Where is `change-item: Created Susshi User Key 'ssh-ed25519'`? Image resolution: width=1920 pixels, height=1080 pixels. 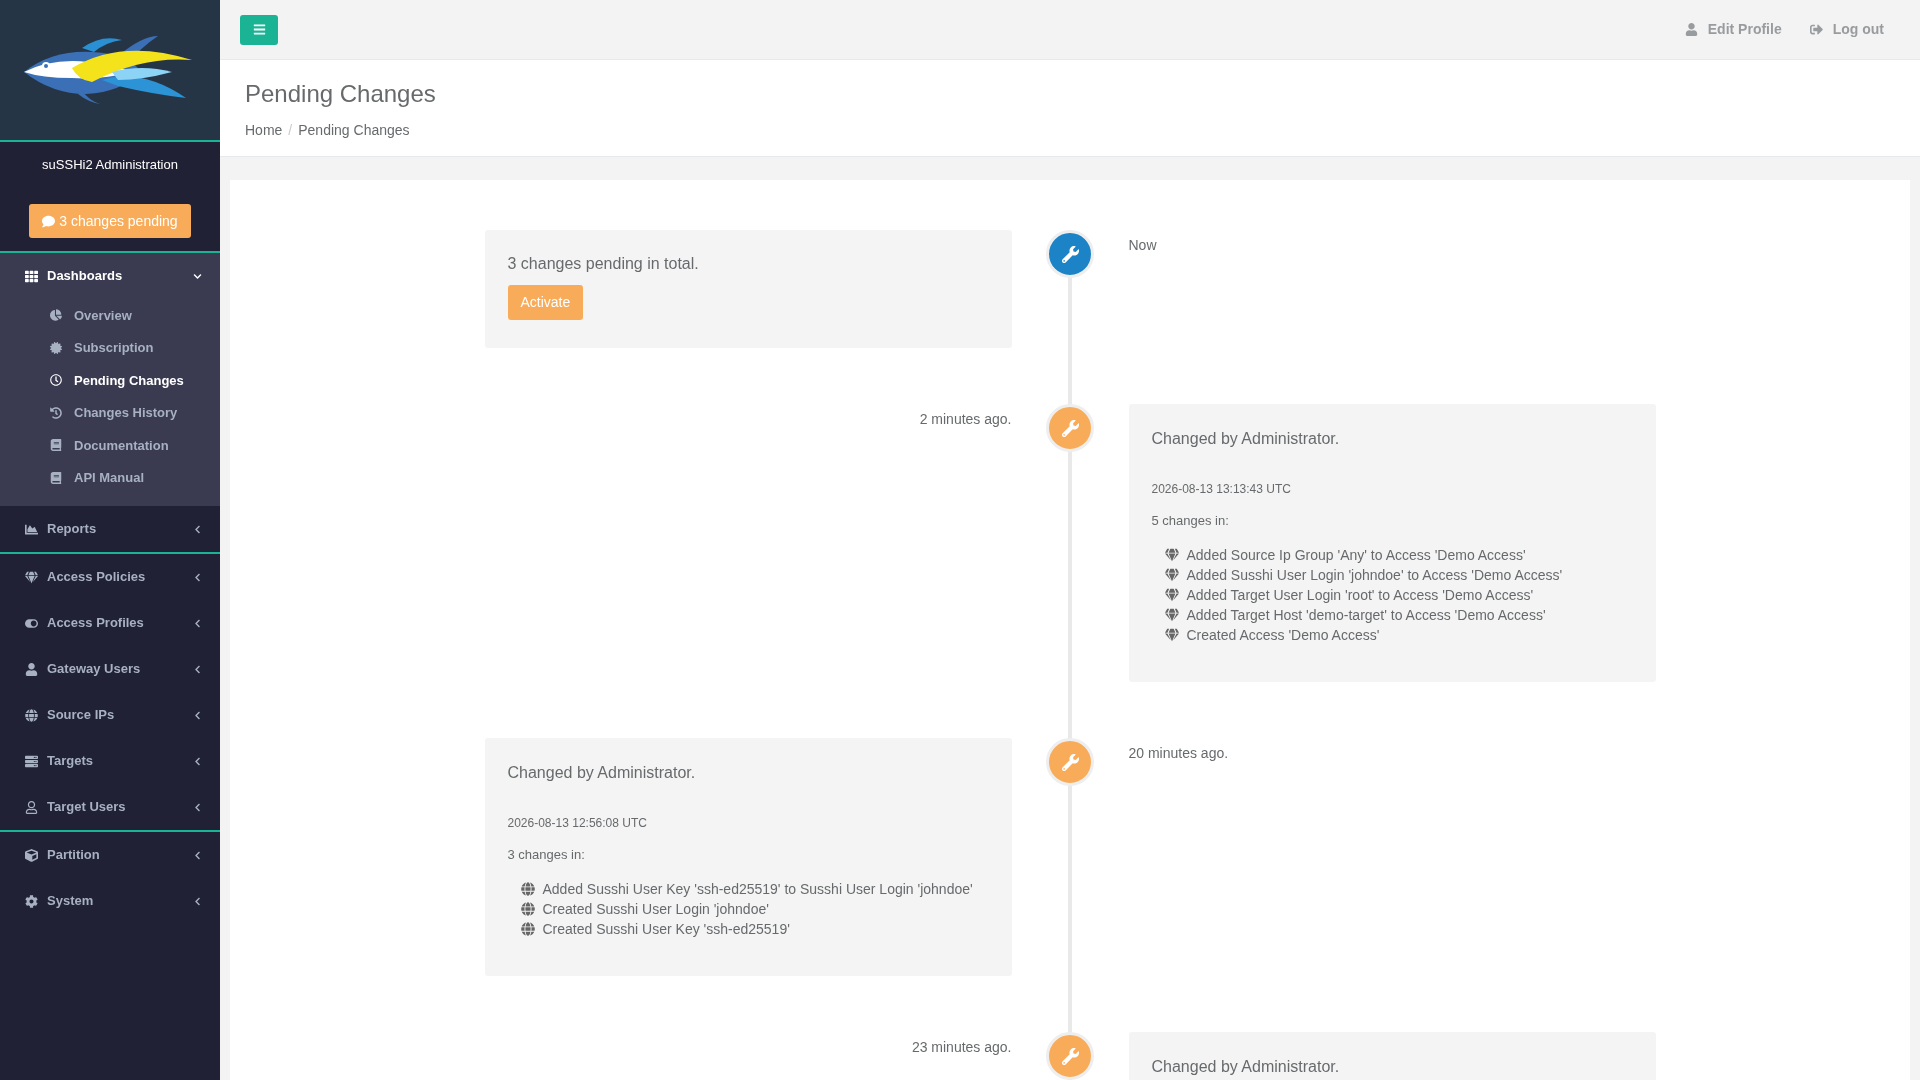 change-item: Created Susshi User Key 'ssh-ed25519' is located at coordinates (666, 929).